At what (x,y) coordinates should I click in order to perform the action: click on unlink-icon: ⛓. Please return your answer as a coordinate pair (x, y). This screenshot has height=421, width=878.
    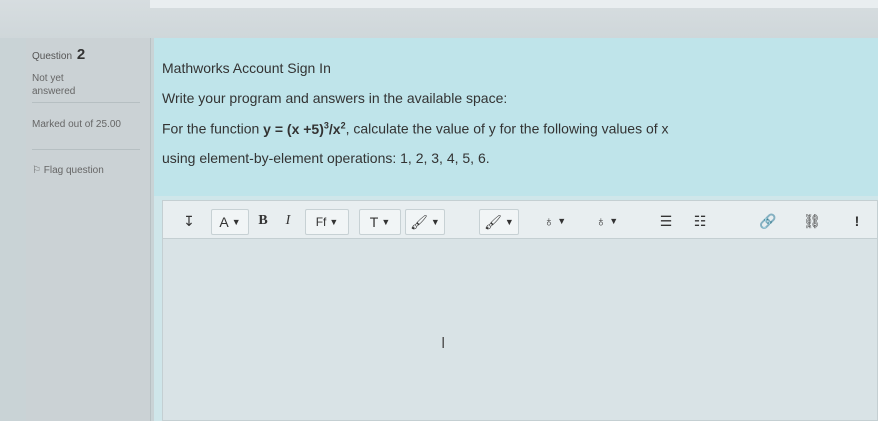
    Looking at the image, I should click on (812, 220).